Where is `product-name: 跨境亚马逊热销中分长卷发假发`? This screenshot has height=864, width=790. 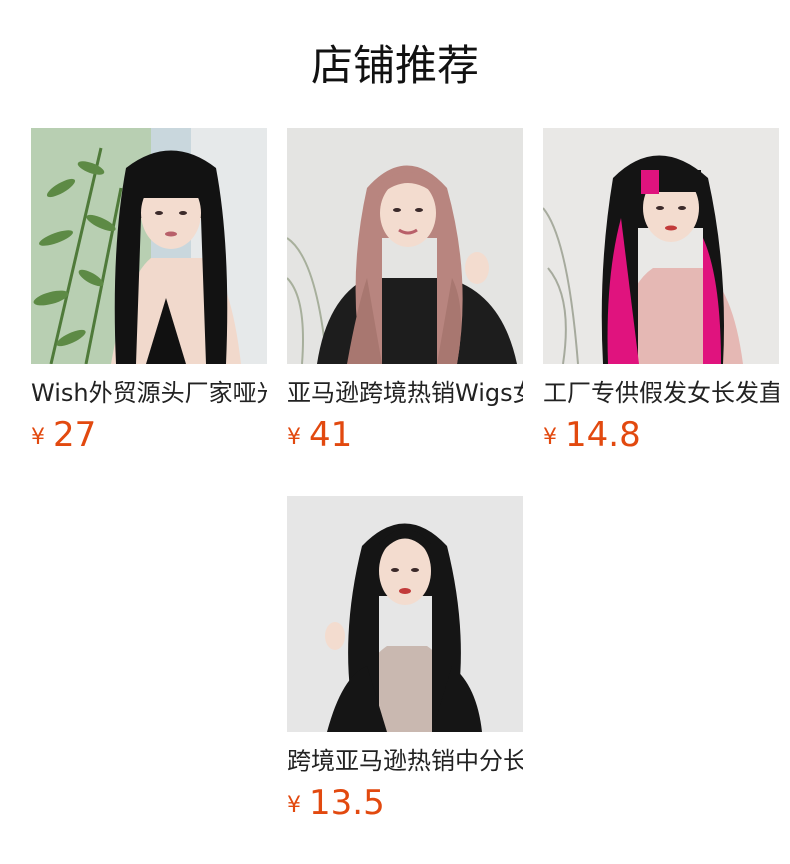 product-name: 跨境亚马逊热销中分长卷发假发 is located at coordinates (405, 761).